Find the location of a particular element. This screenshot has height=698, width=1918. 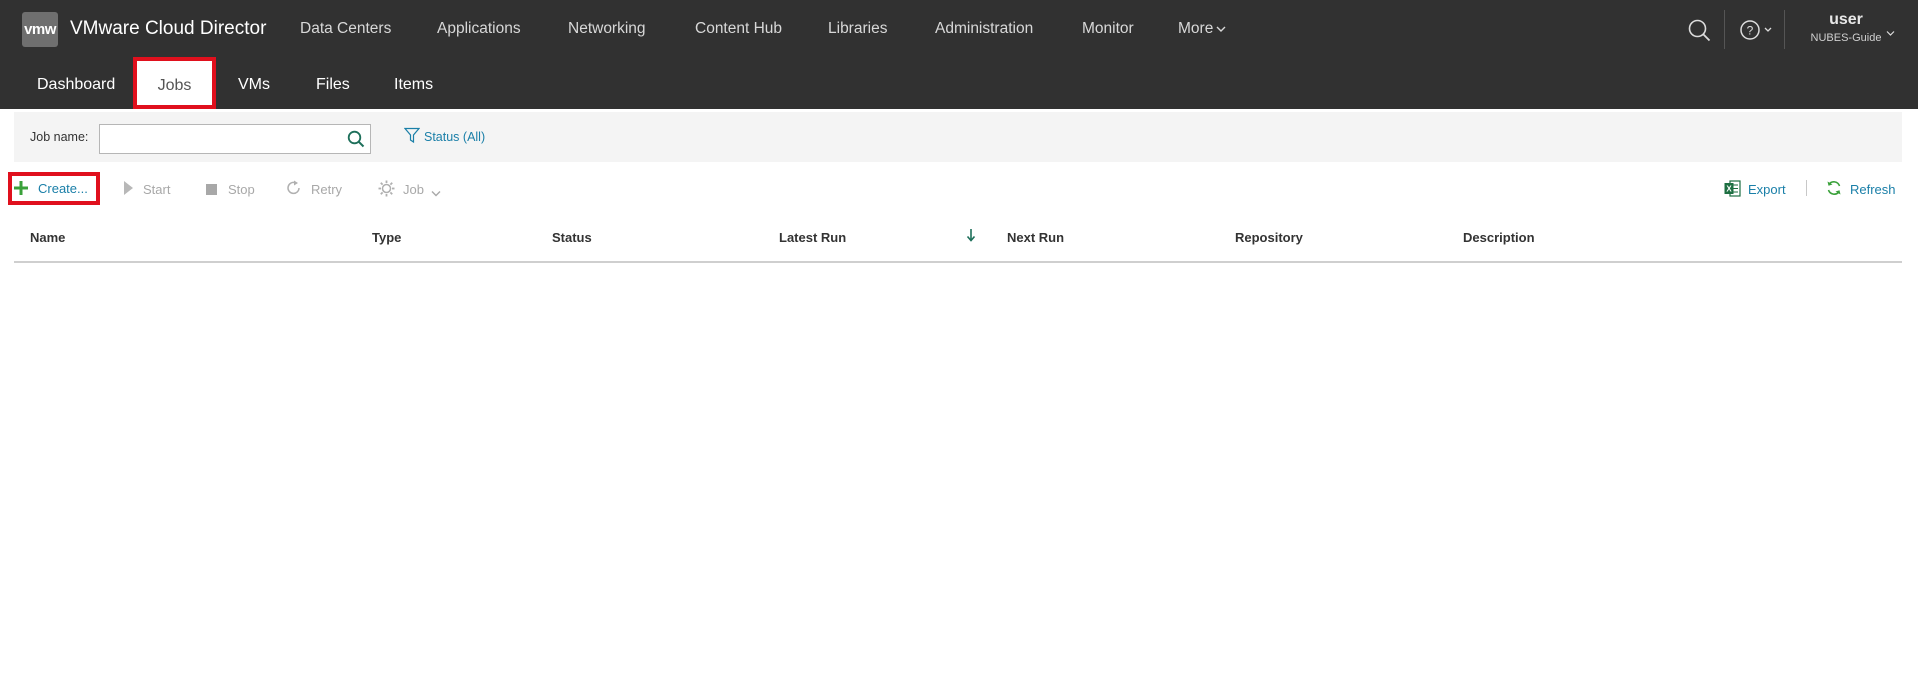

column-header-description: Description is located at coordinates (1499, 237).